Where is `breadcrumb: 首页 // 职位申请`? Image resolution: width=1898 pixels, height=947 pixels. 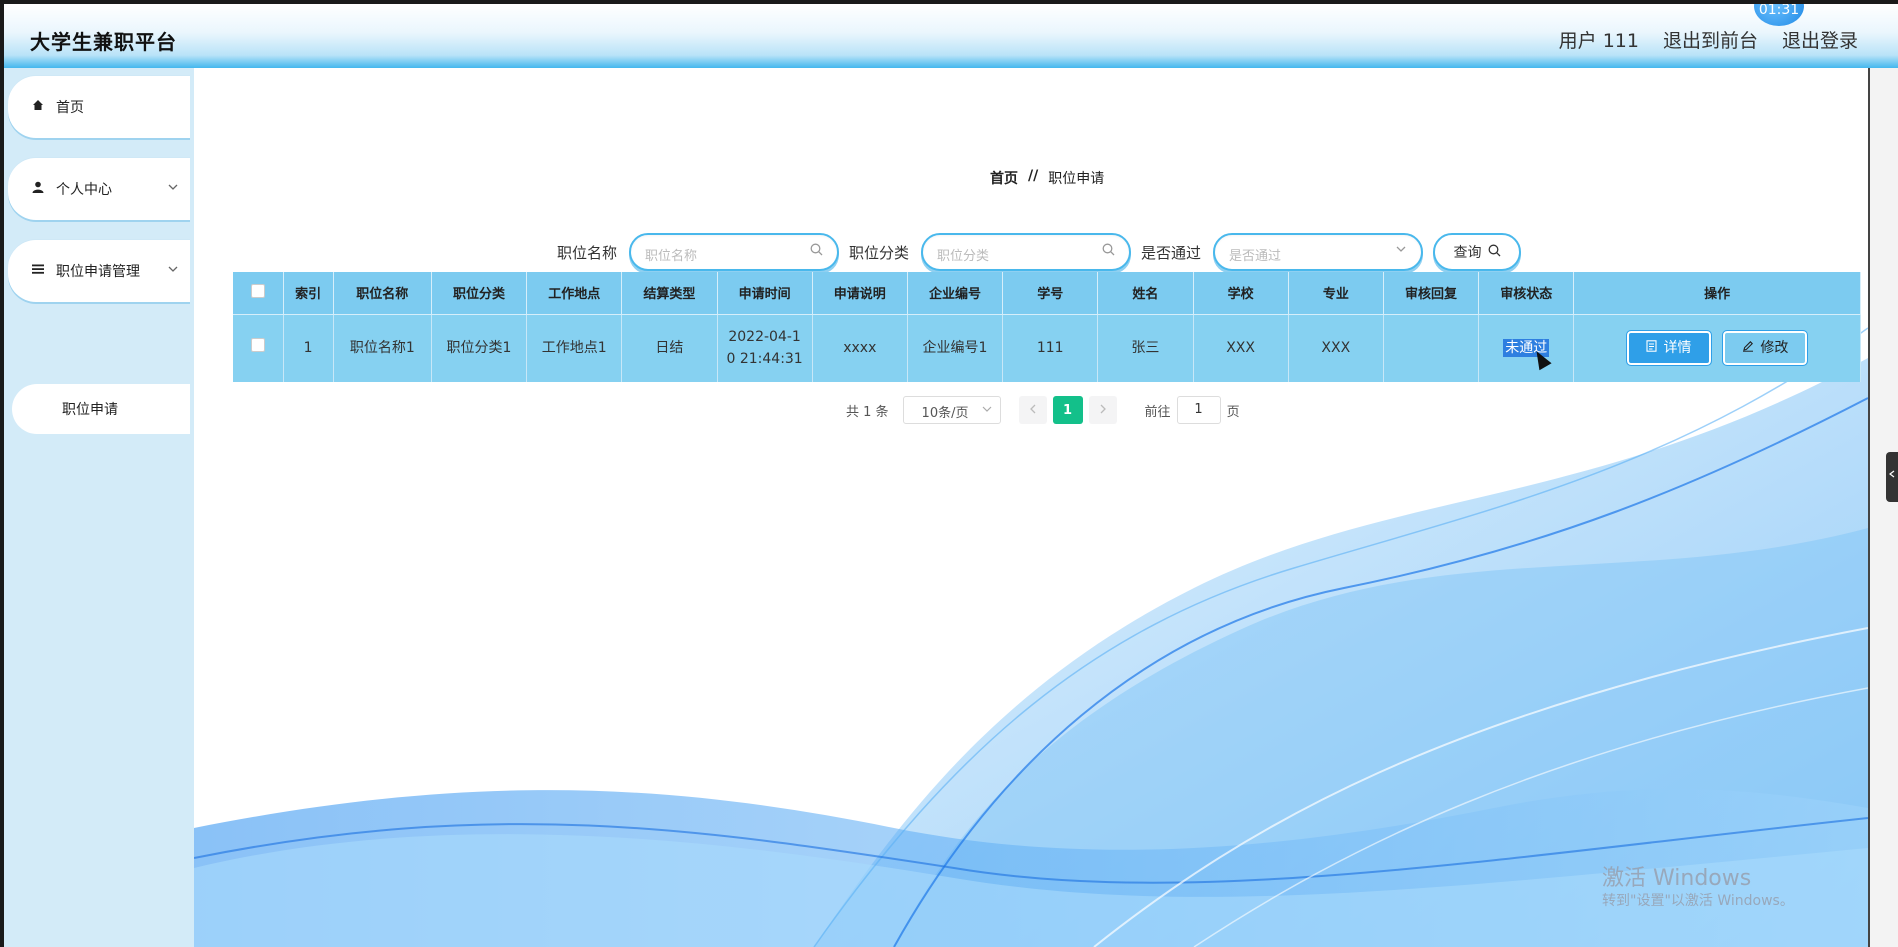
breadcrumb: 首页 // 职位申请 is located at coordinates (1047, 178).